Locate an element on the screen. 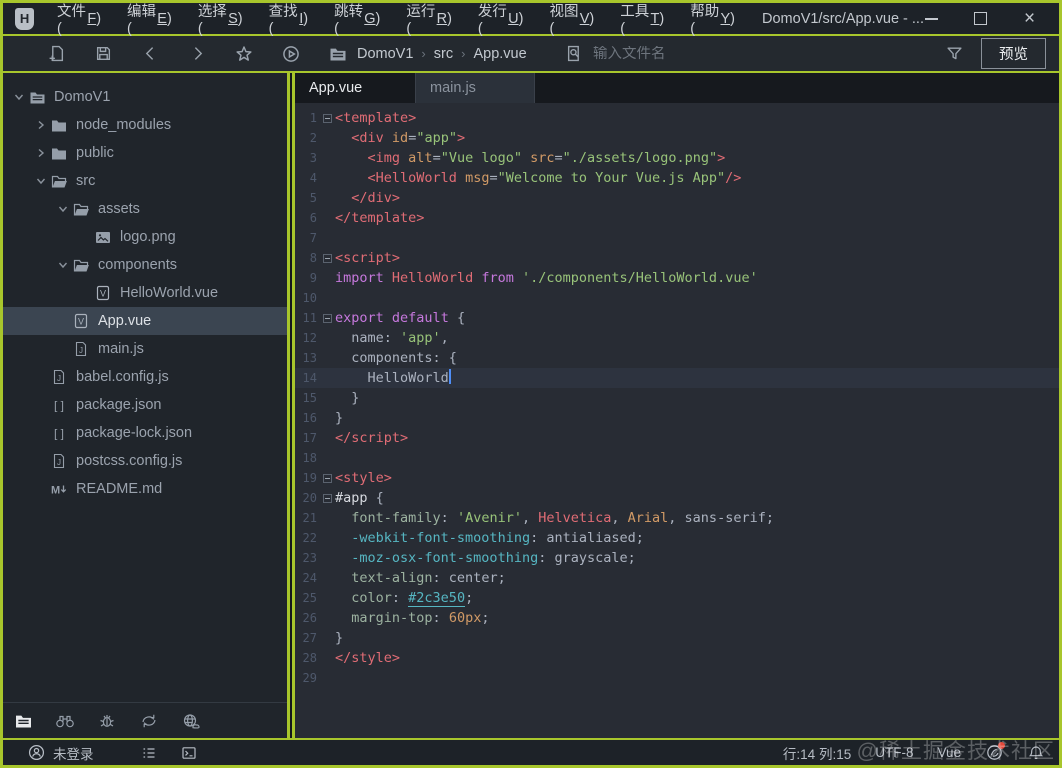 The image size is (1062, 768). menu-item: 查找(I) is located at coordinates (289, 20).